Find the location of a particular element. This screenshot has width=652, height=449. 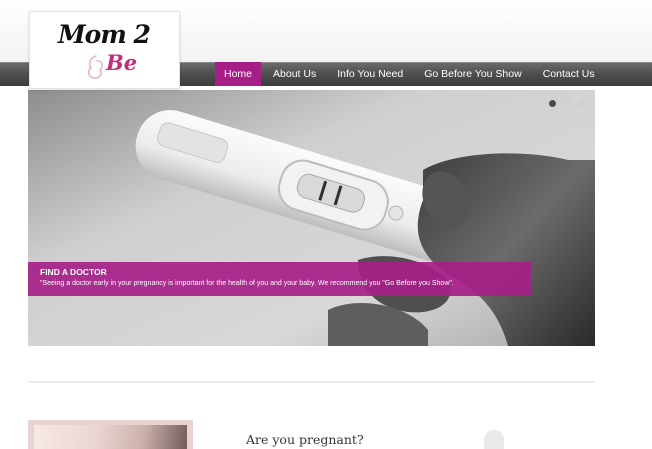

nav-item-go-before-you-show: Go Before You Show is located at coordinates (473, 74).